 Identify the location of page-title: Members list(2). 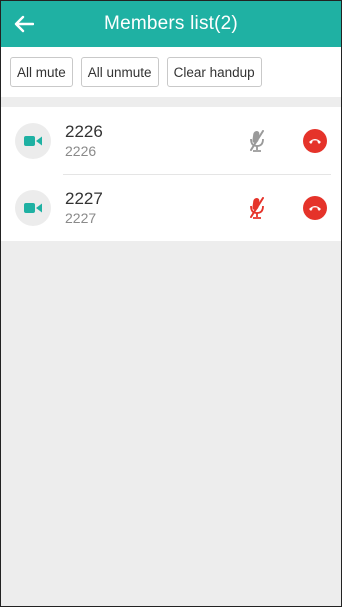
(171, 23).